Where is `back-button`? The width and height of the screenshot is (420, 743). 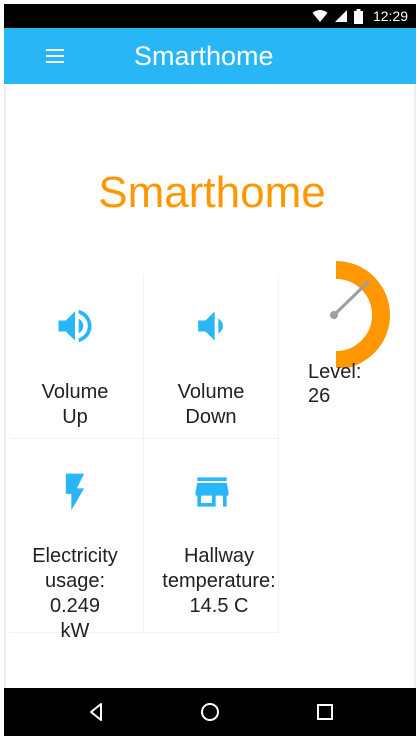 back-button is located at coordinates (96, 712).